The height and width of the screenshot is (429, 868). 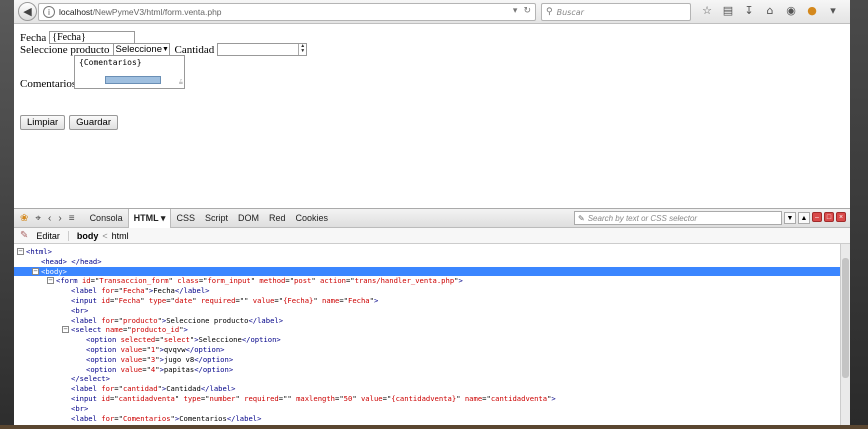 I want to click on menu-icon: ☰, so click(x=848, y=10).